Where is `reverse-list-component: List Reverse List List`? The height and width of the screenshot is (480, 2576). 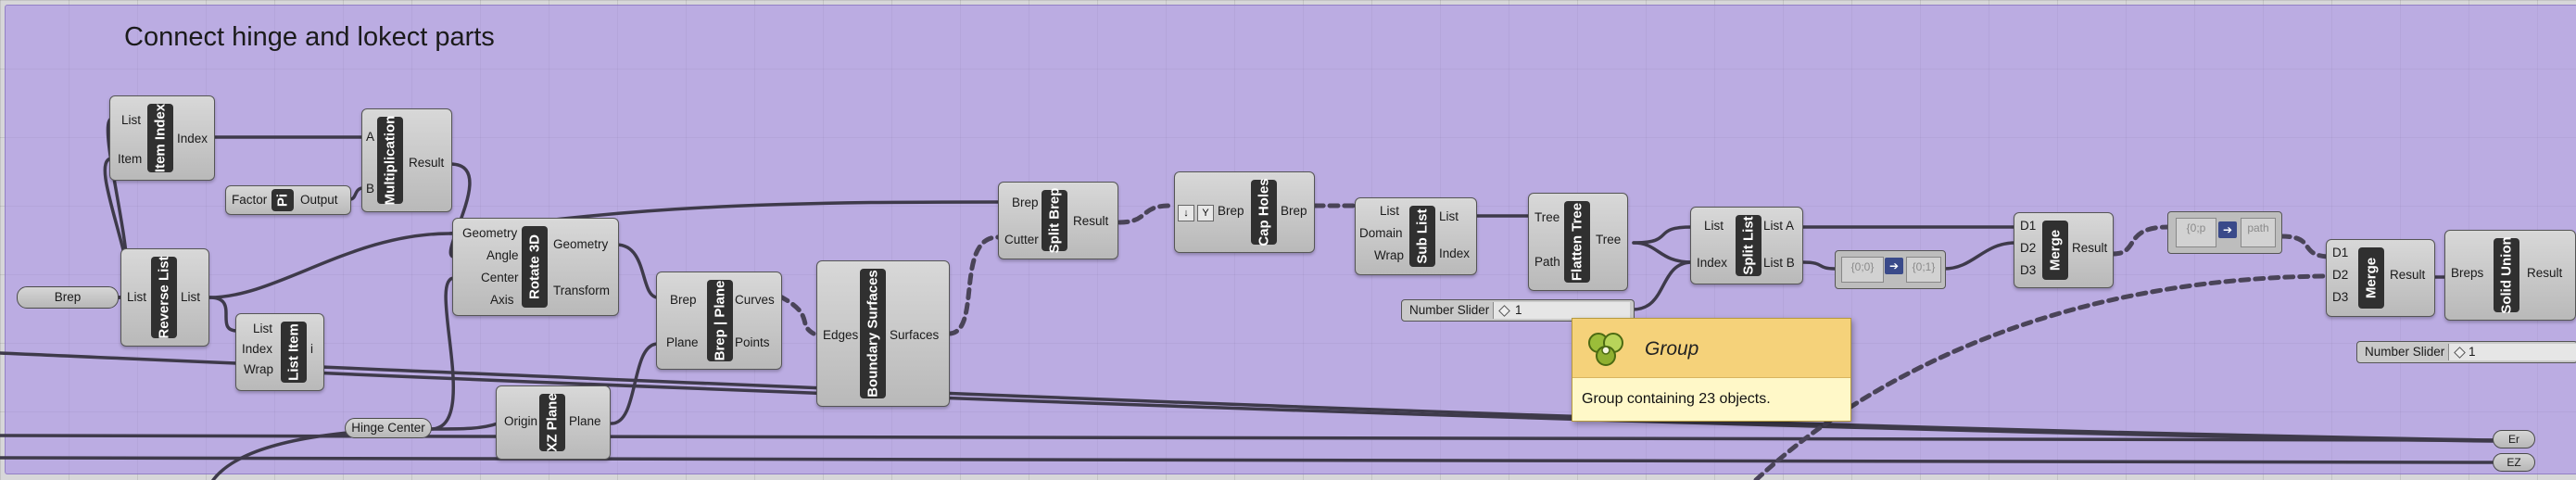
reverse-list-component: List Reverse List List is located at coordinates (165, 297).